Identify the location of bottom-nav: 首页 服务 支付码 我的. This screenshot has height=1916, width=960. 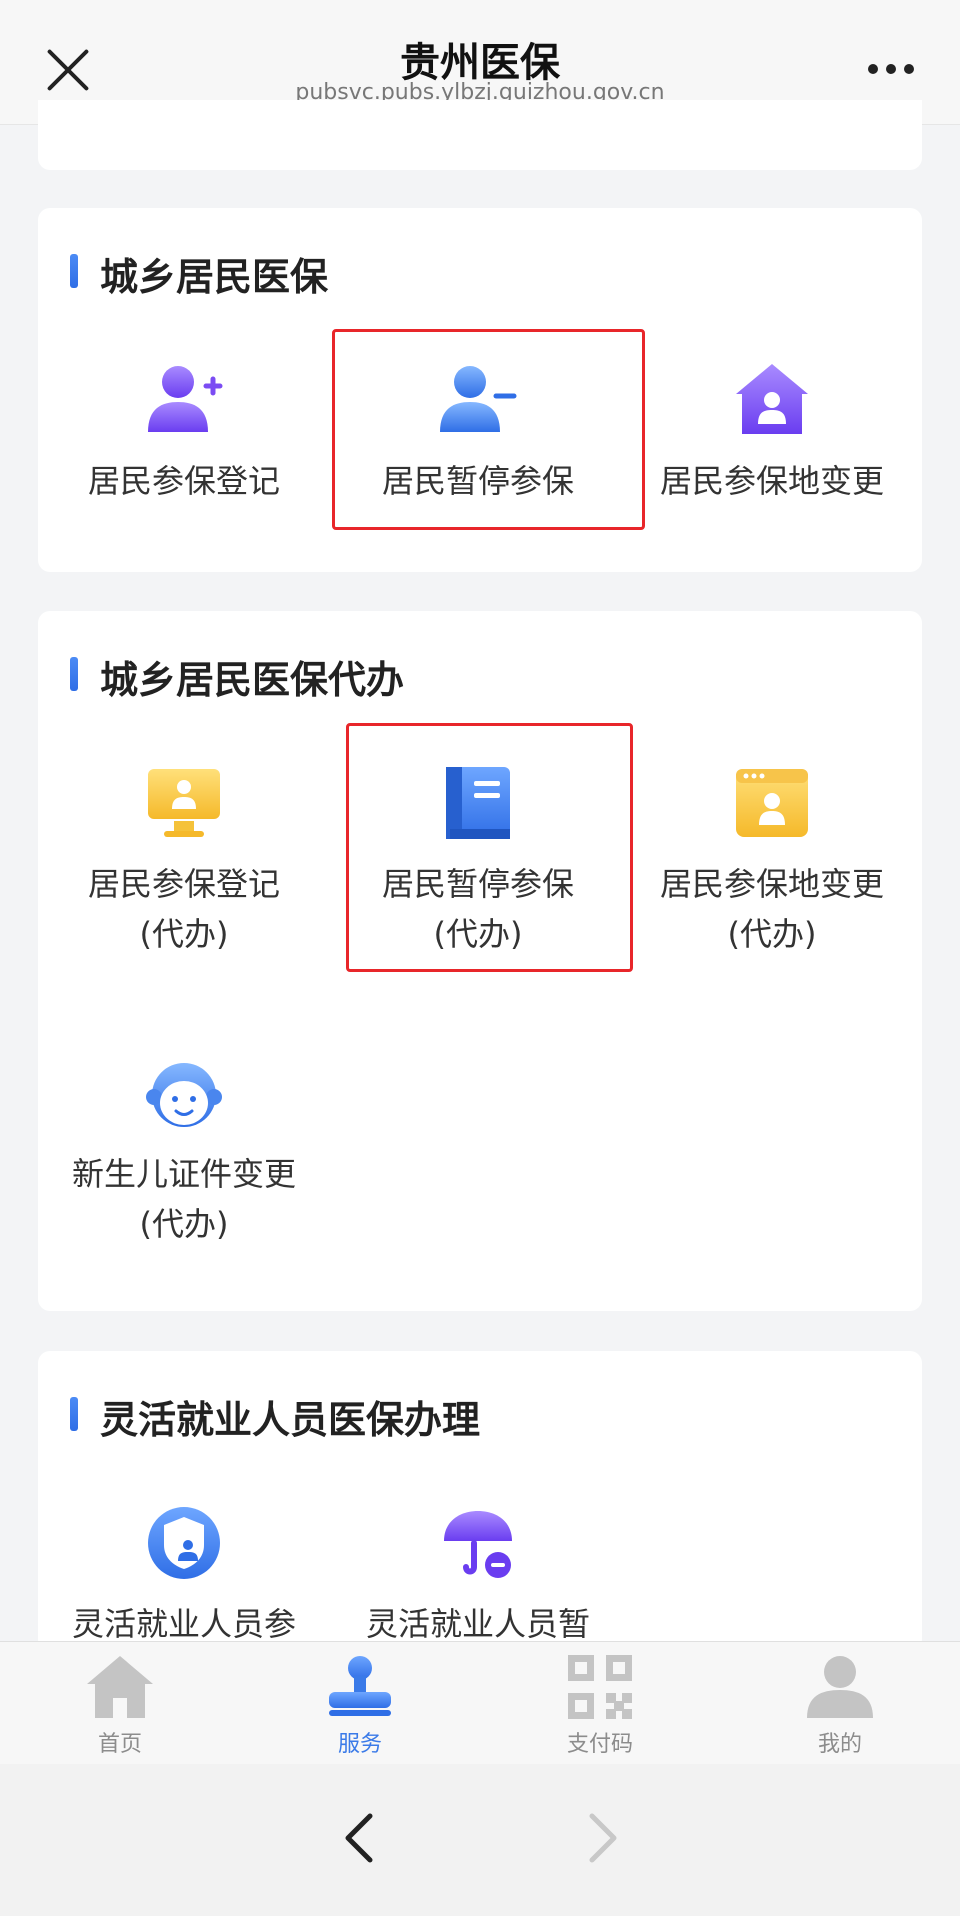
(480, 1702).